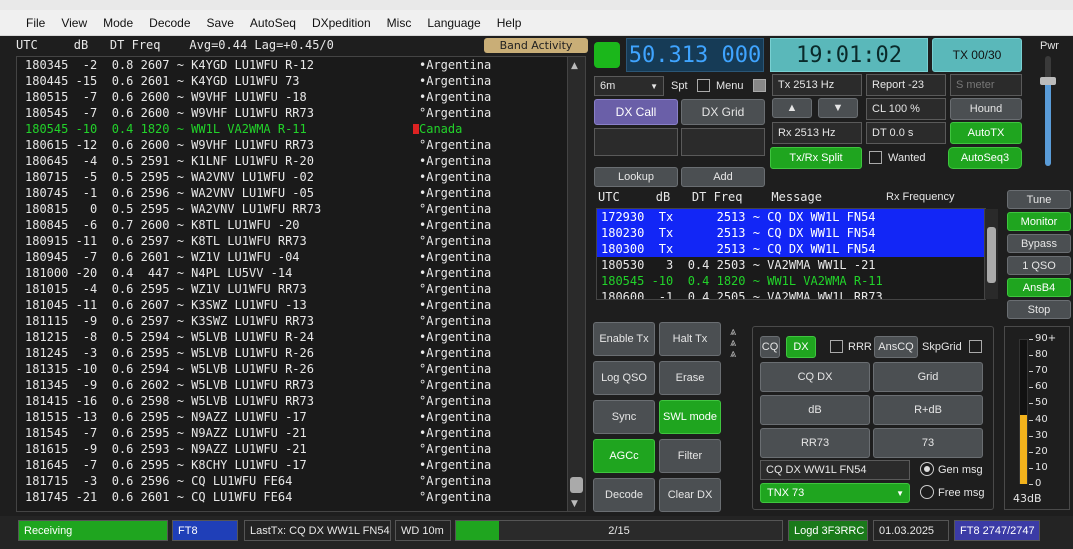 This screenshot has width=1073, height=549. I want to click on generated-message-input: CQ DX WW1L FN54, so click(835, 470).